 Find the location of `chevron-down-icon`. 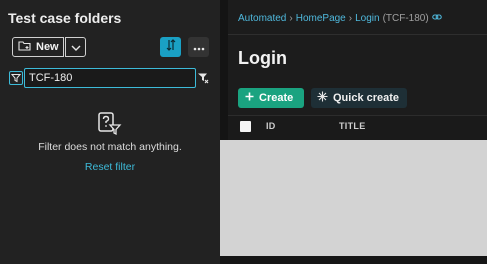

chevron-down-icon is located at coordinates (76, 47).